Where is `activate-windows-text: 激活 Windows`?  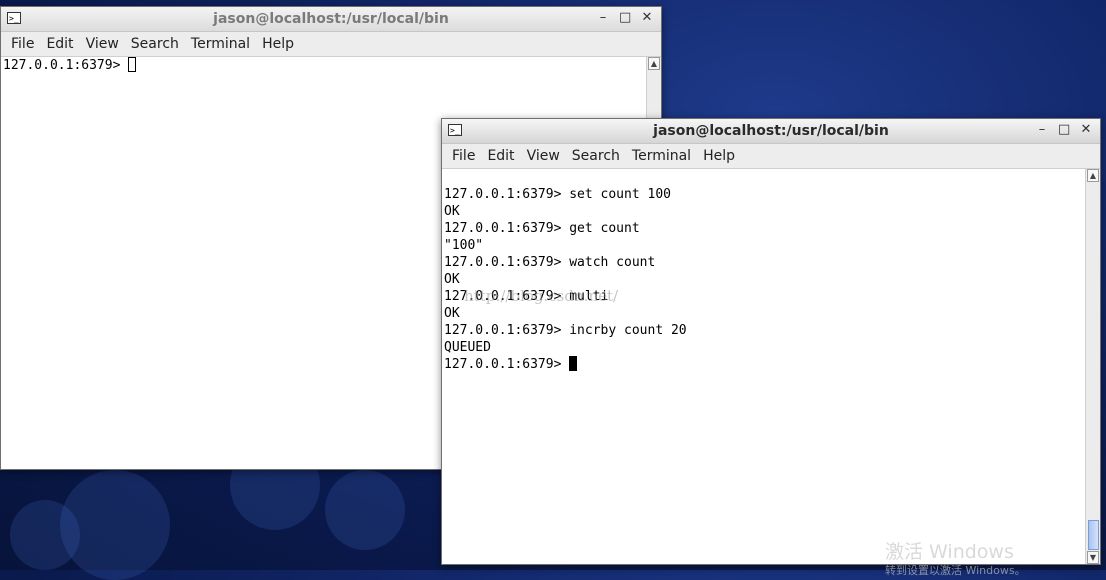 activate-windows-text: 激活 Windows is located at coordinates (949, 552).